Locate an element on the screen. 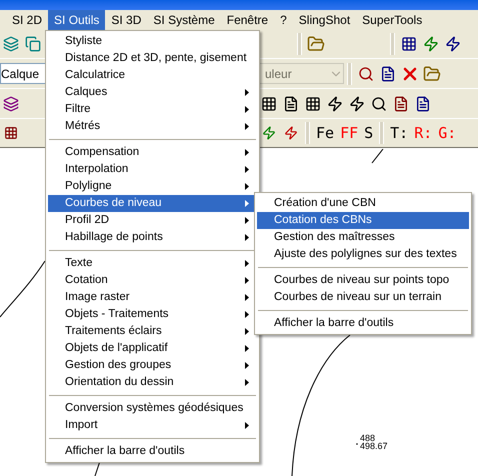 The height and width of the screenshot is (476, 478). menu-item: Interpolation is located at coordinates (152, 169).